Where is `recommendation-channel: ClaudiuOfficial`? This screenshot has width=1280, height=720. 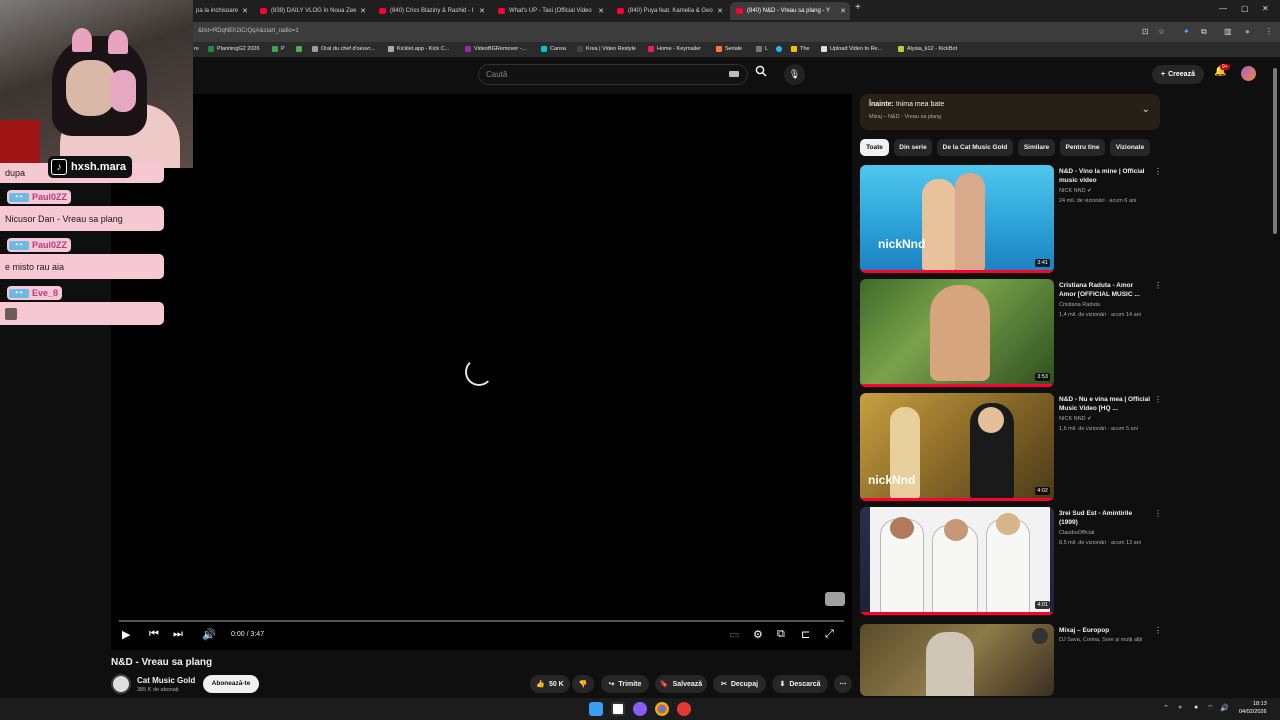
recommendation-channel: ClaudiuOfficial is located at coordinates (1076, 533).